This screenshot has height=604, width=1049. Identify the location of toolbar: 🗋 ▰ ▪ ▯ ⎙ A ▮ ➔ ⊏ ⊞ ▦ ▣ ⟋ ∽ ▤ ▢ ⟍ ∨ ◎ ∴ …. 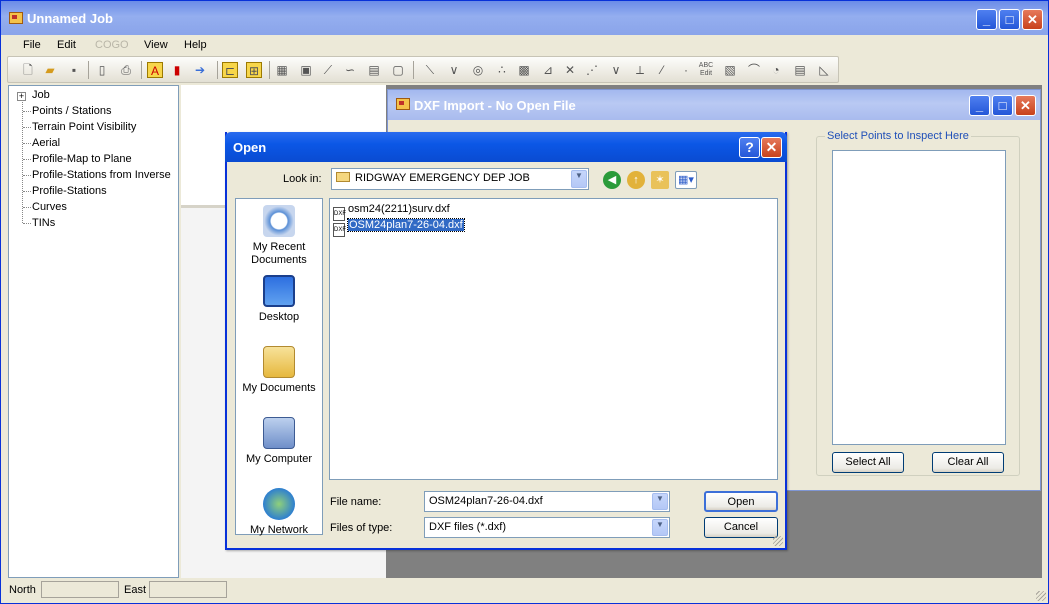
(423, 69).